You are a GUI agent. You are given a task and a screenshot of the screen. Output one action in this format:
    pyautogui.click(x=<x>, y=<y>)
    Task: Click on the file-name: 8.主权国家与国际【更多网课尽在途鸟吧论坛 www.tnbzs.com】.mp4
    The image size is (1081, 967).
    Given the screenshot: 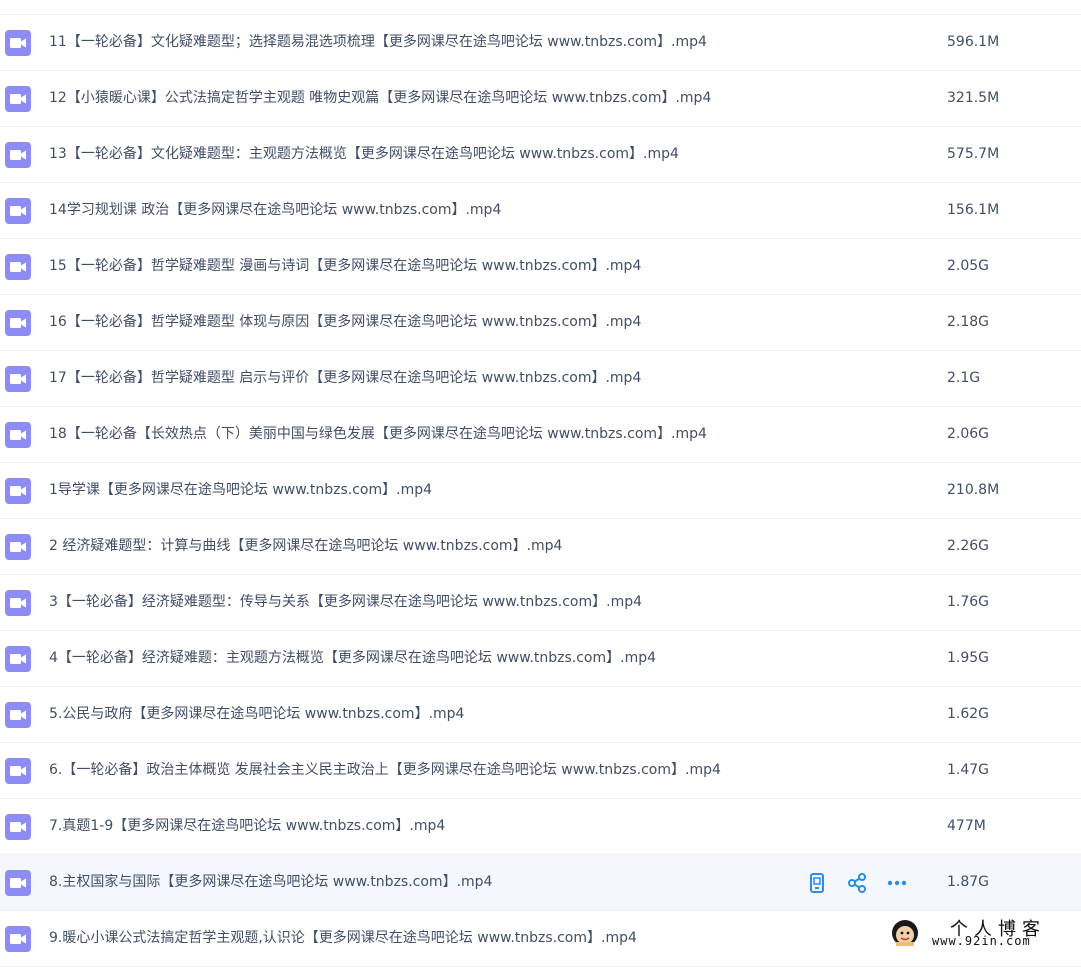 What is the action you would take?
    pyautogui.click(x=270, y=882)
    